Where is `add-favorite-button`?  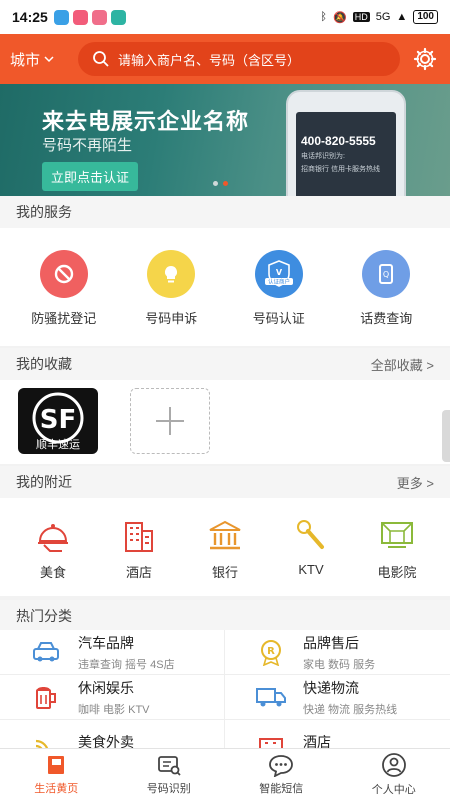 add-favorite-button is located at coordinates (170, 421).